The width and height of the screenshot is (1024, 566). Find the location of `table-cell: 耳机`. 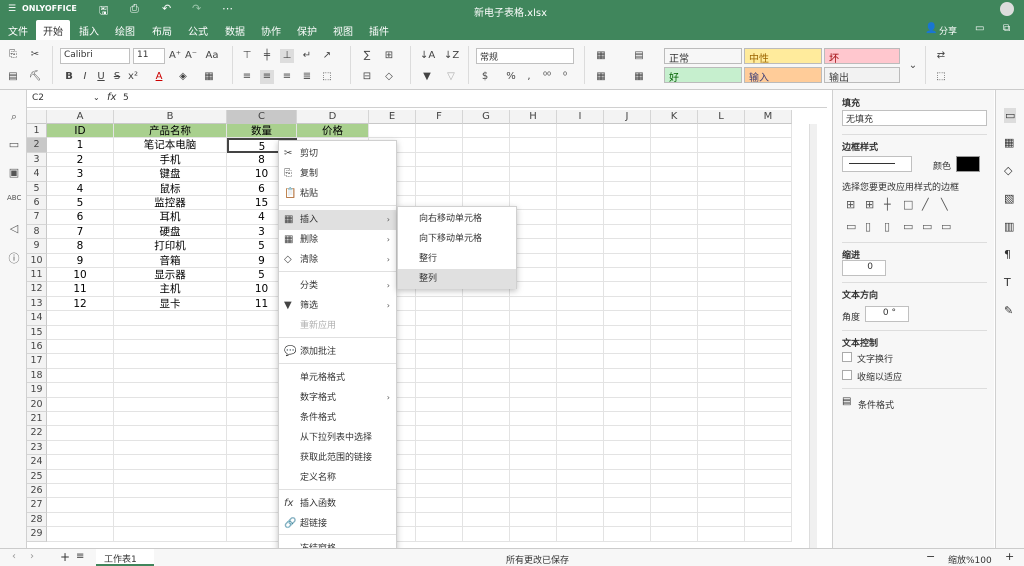

table-cell: 耳机 is located at coordinates (170, 217).